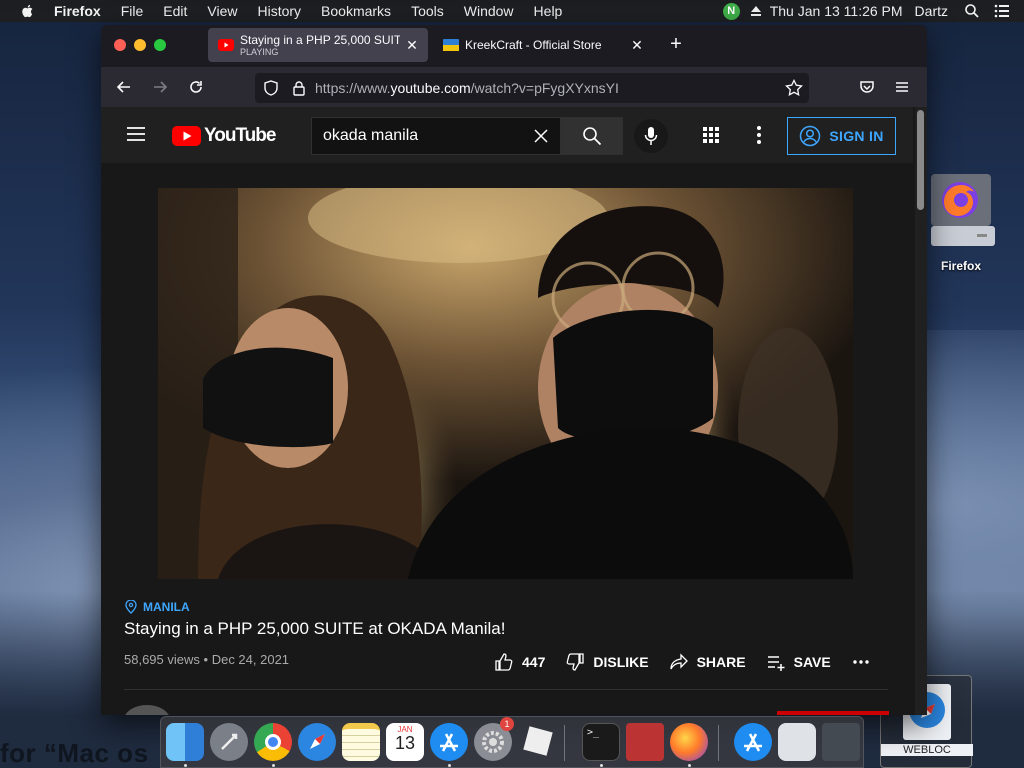  Describe the element at coordinates (776, 663) in the screenshot. I see `playlist-add-icon` at that location.